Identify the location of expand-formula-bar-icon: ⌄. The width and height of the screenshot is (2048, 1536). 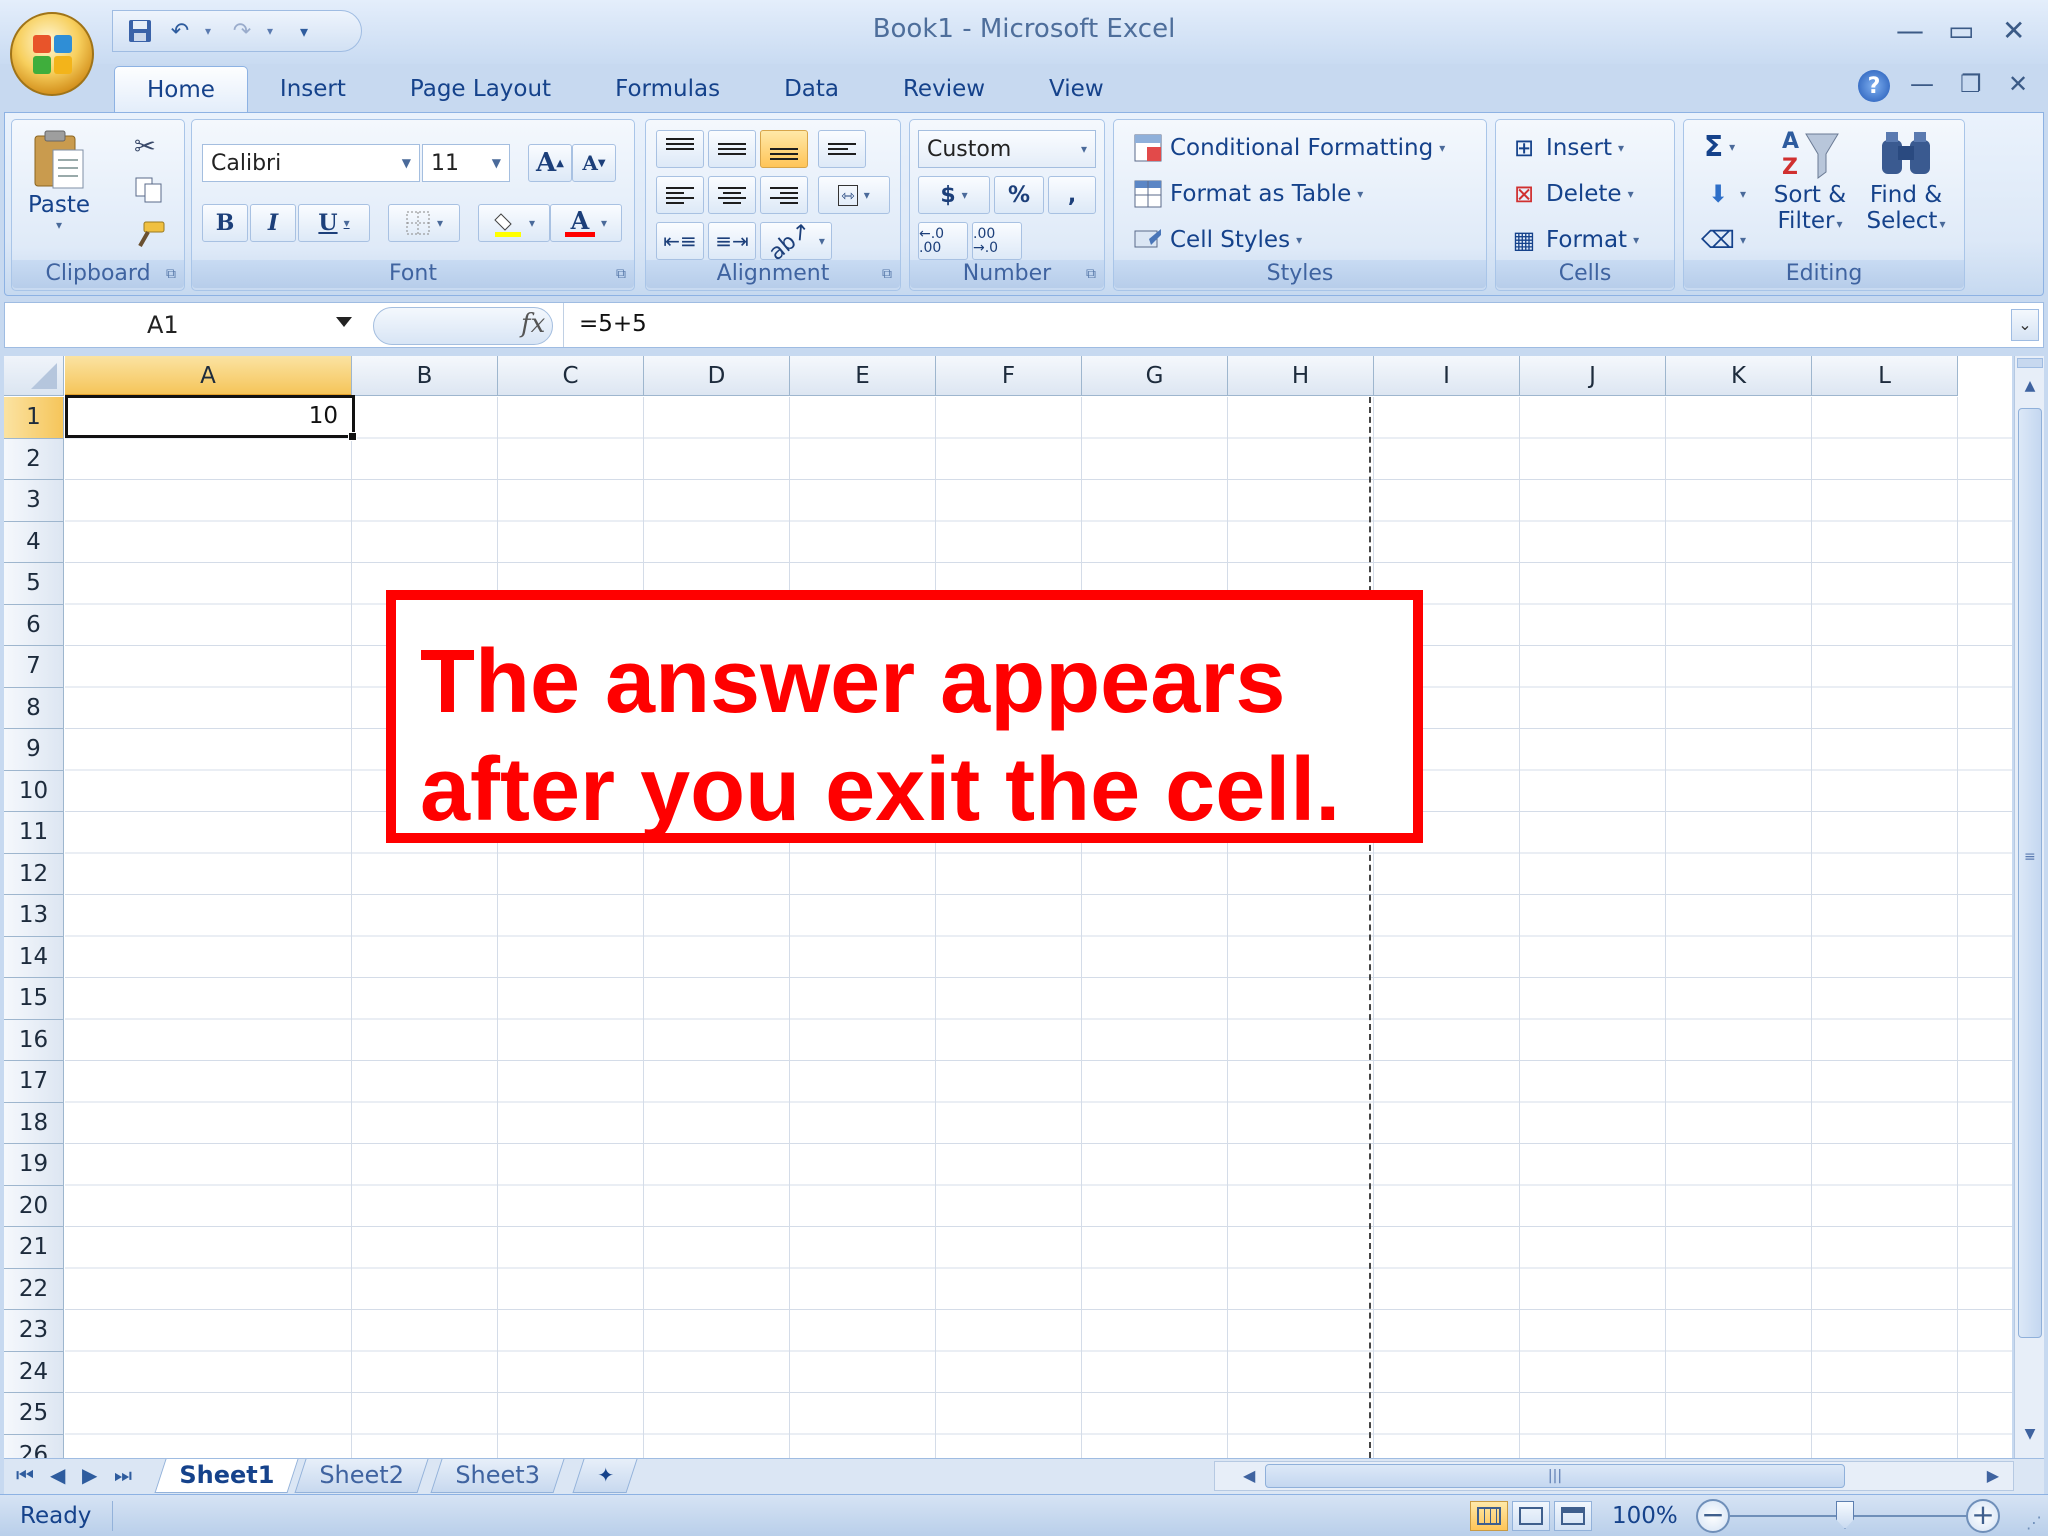
(2025, 325).